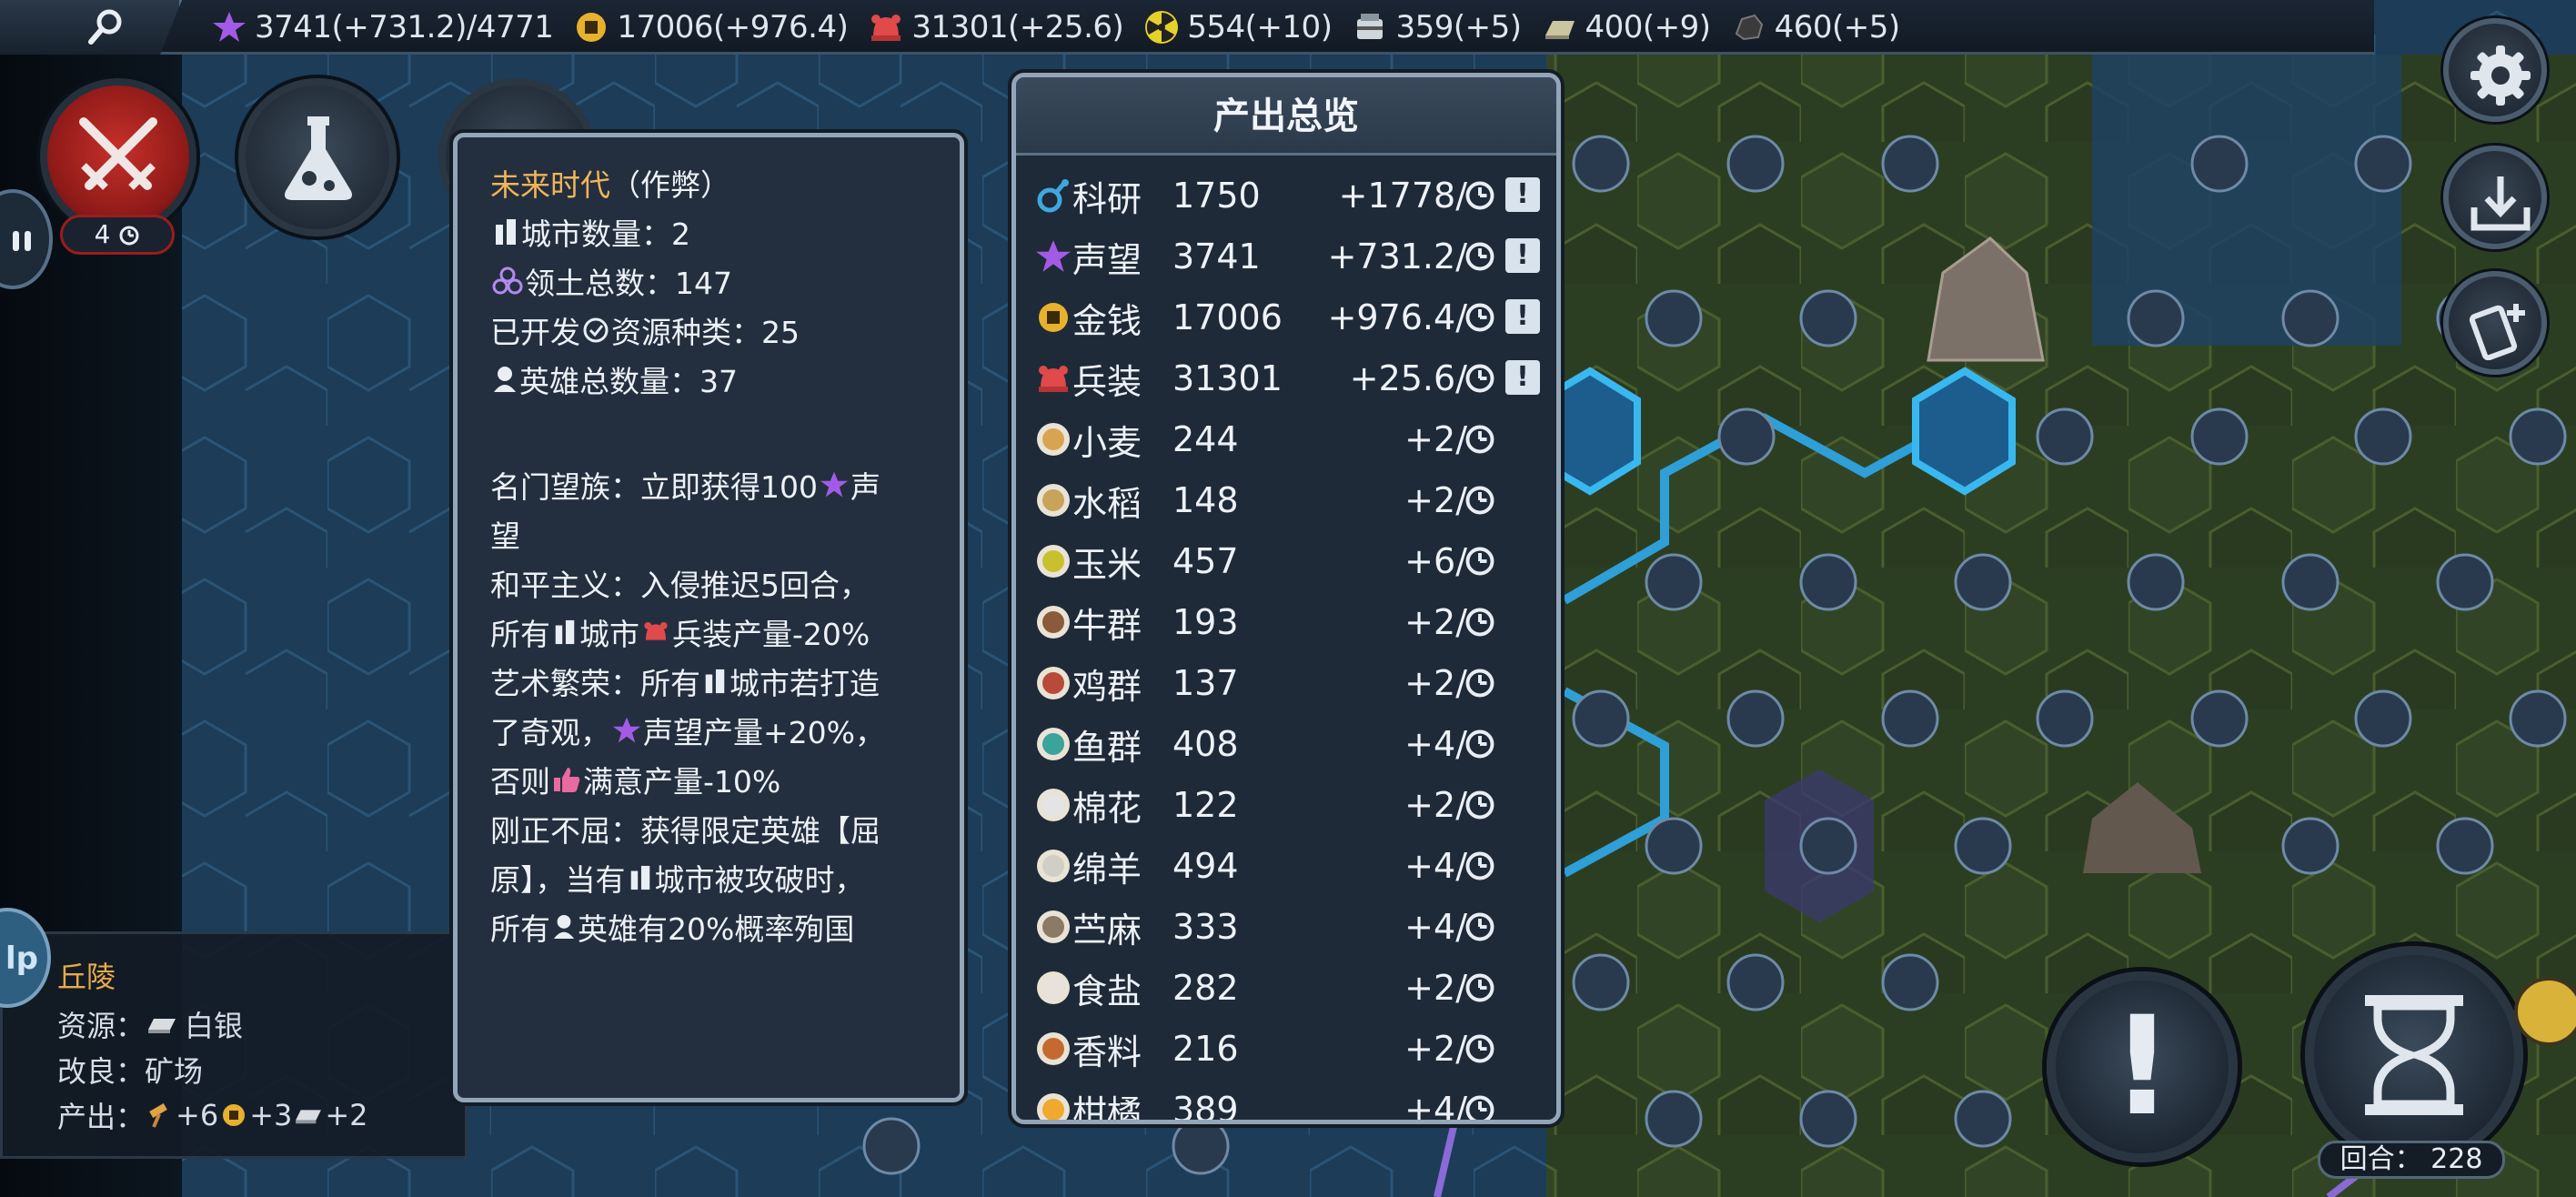 The width and height of the screenshot is (2576, 1197). What do you see at coordinates (1289, 683) in the screenshot?
I see `output-row: 鸡群 137 +2/` at bounding box center [1289, 683].